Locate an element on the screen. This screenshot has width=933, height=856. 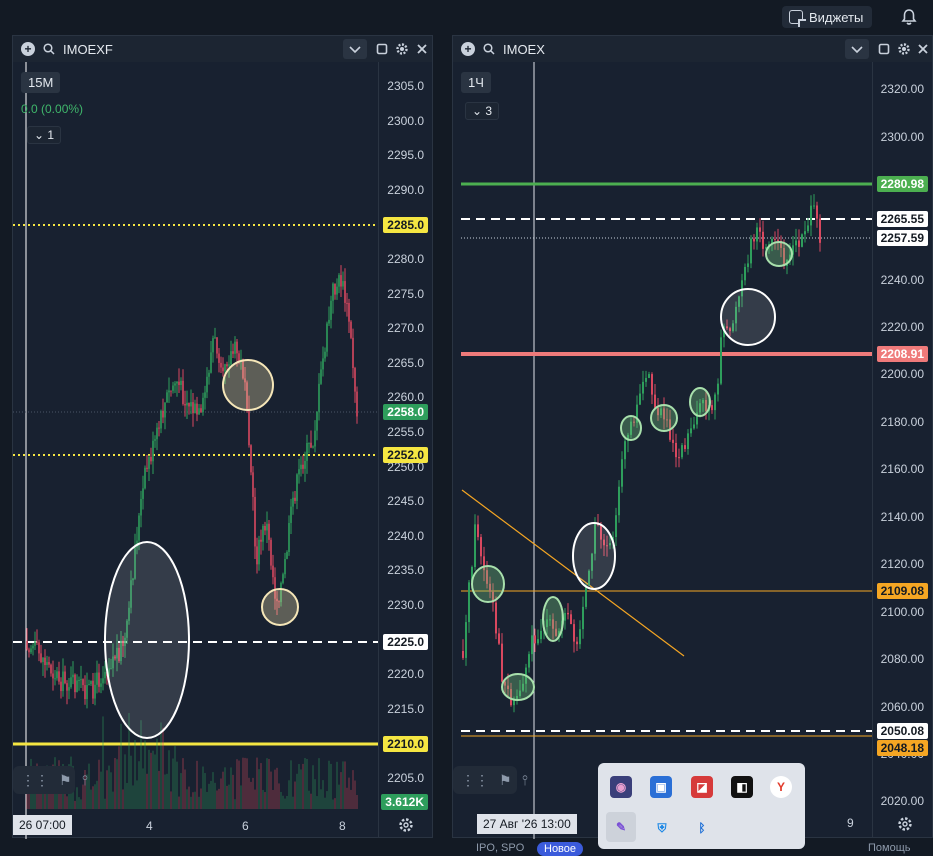
indicator-badge: ⌄ 3 is located at coordinates (482, 111).